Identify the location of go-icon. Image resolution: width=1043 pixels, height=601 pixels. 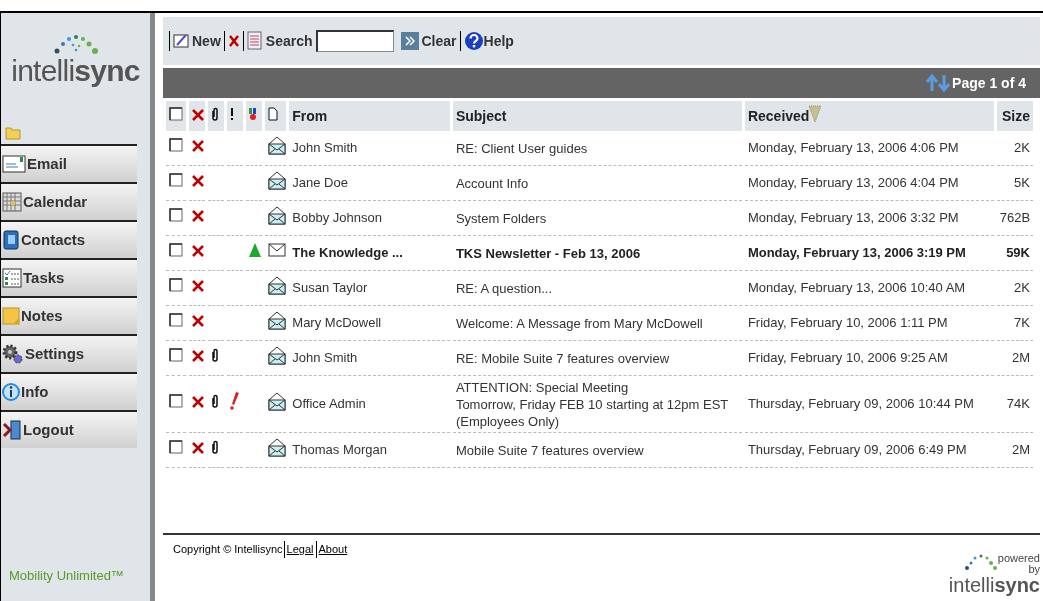
(409, 41).